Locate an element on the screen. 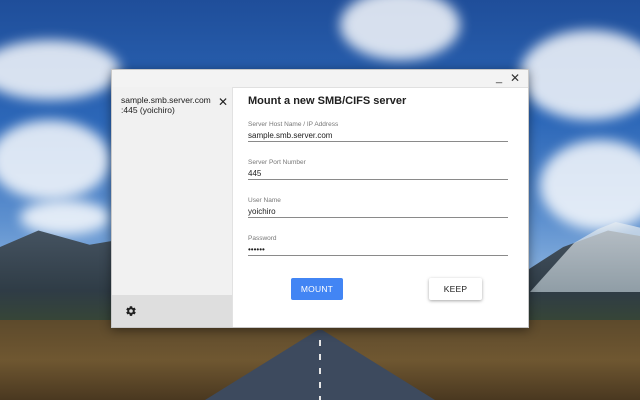 This screenshot has height=400, width=640. user-input is located at coordinates (378, 211).